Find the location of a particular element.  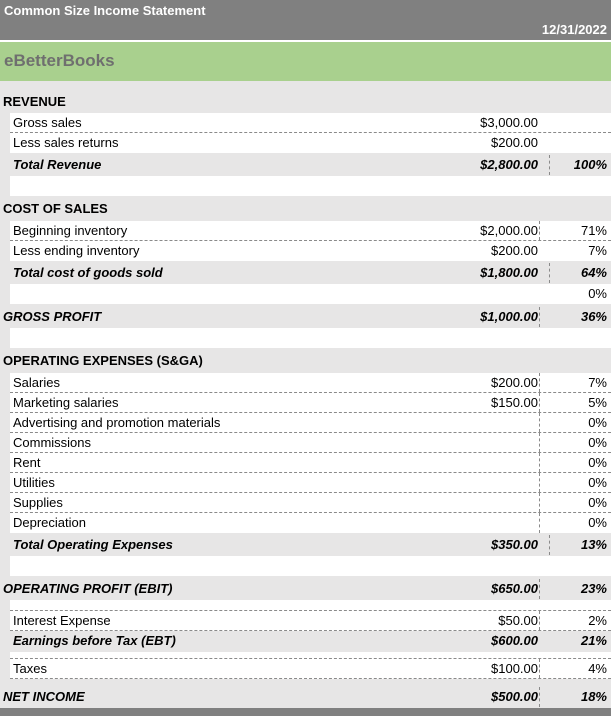

section-heading-cost-of-sales: COST OF SALES is located at coordinates (305, 209).